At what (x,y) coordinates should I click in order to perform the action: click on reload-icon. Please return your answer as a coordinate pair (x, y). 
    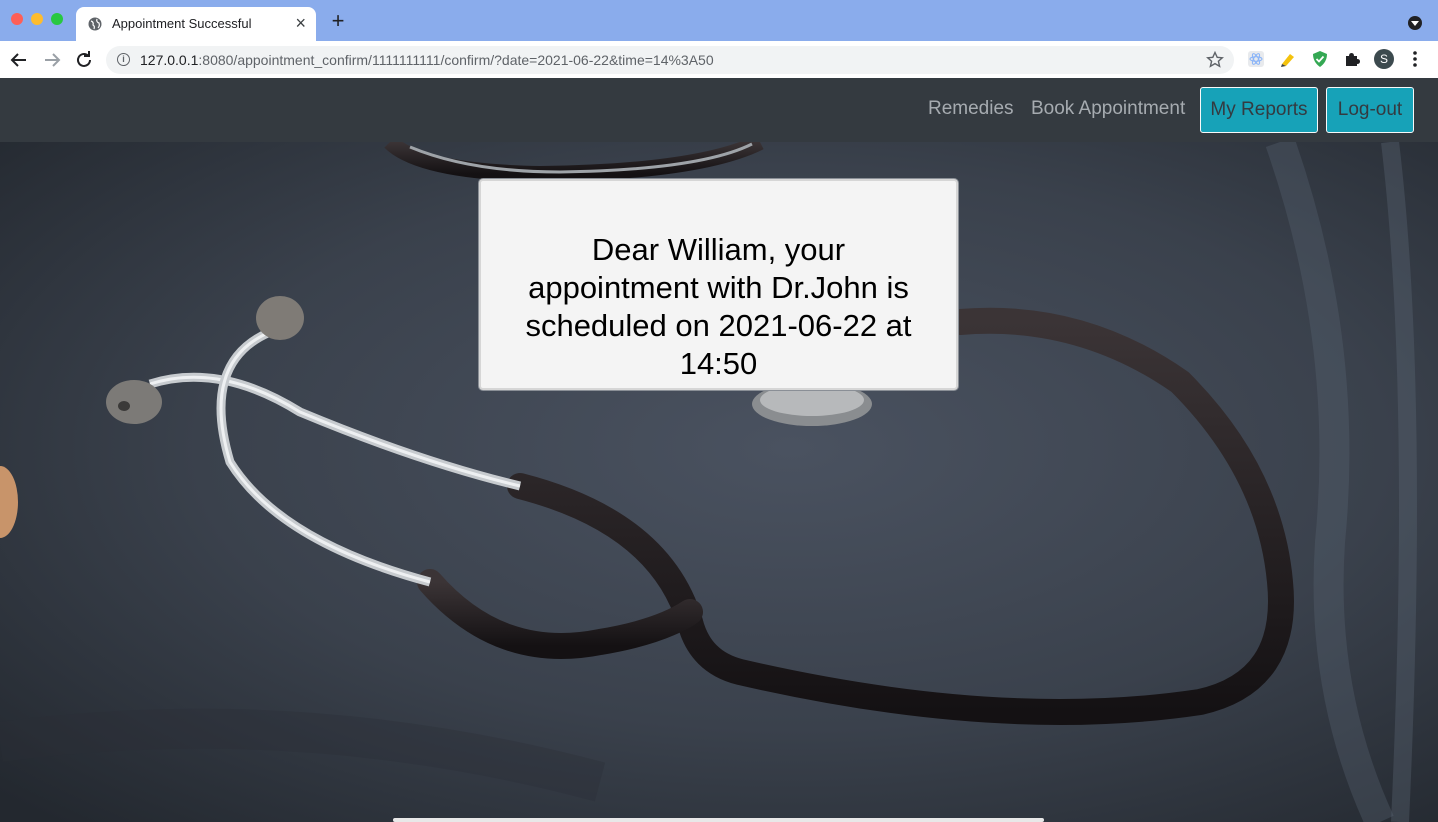
    Looking at the image, I should click on (84, 60).